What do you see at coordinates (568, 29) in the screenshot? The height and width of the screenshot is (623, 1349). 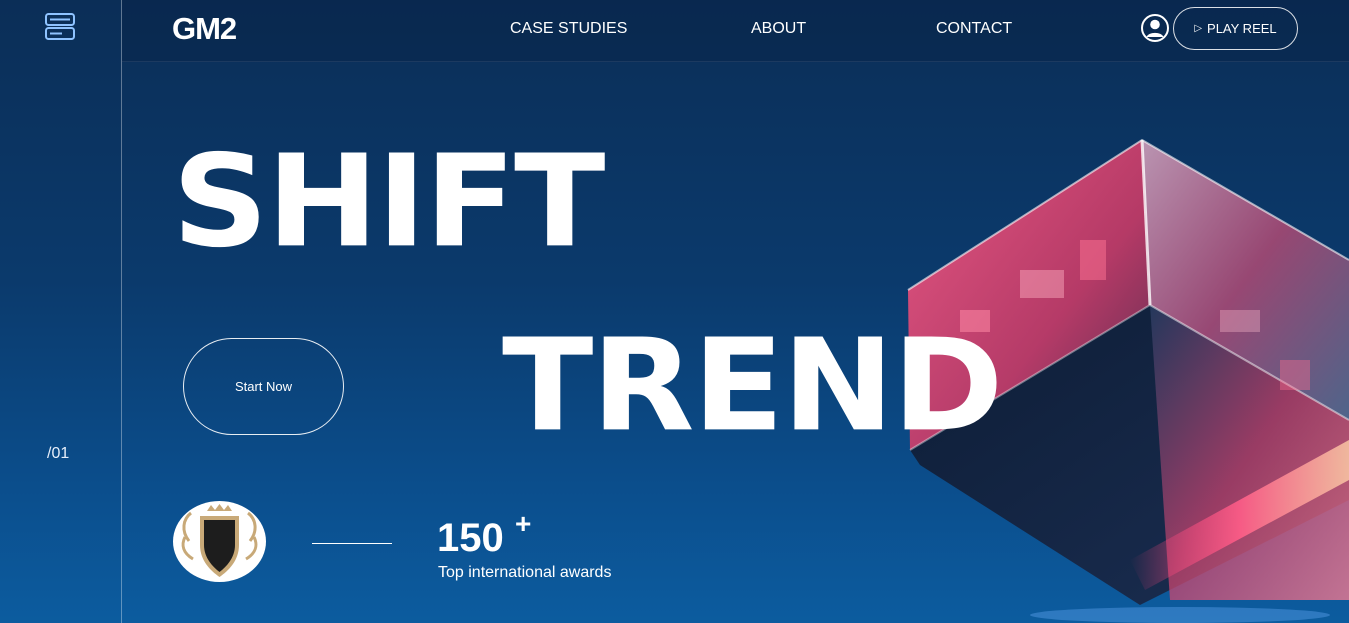 I see `nav-case-studies: CASE STUDIES` at bounding box center [568, 29].